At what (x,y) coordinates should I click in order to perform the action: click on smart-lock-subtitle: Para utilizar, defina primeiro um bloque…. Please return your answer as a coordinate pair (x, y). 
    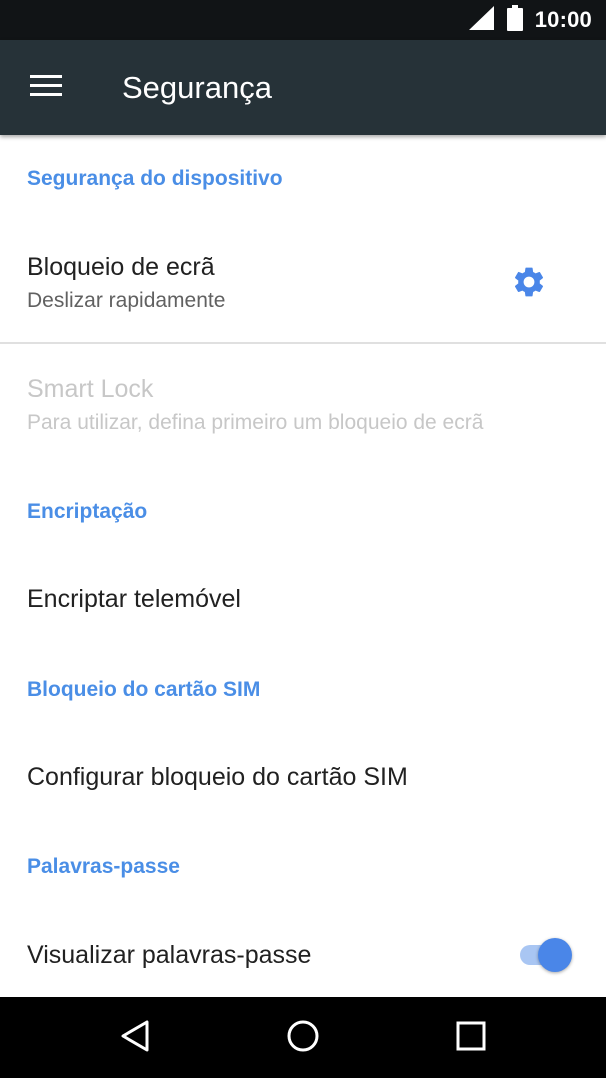
    Looking at the image, I should click on (255, 422).